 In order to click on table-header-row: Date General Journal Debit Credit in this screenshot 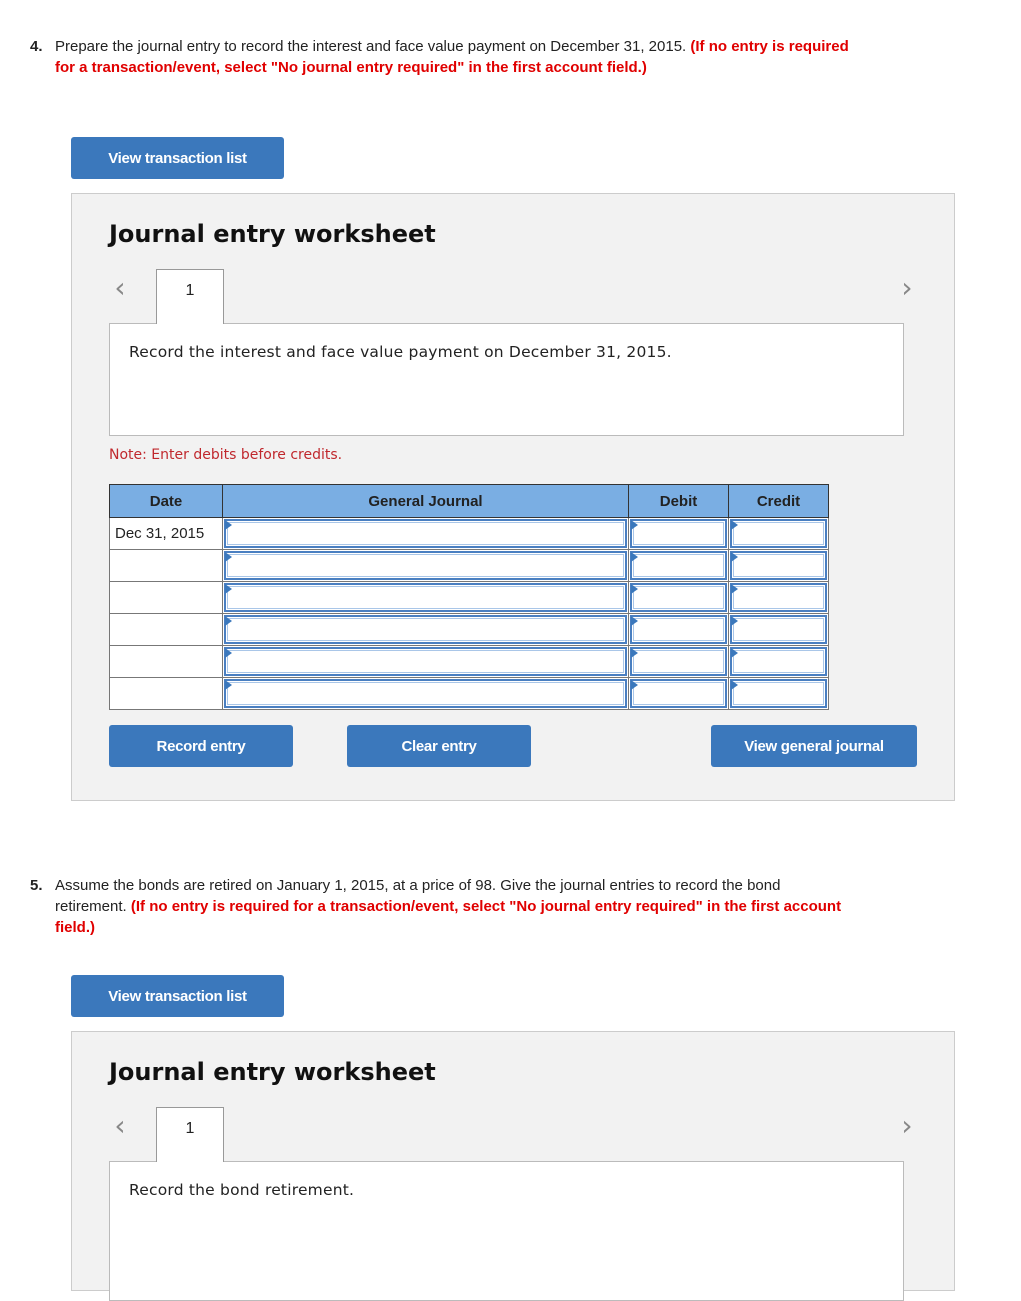, I will do `click(469, 501)`.